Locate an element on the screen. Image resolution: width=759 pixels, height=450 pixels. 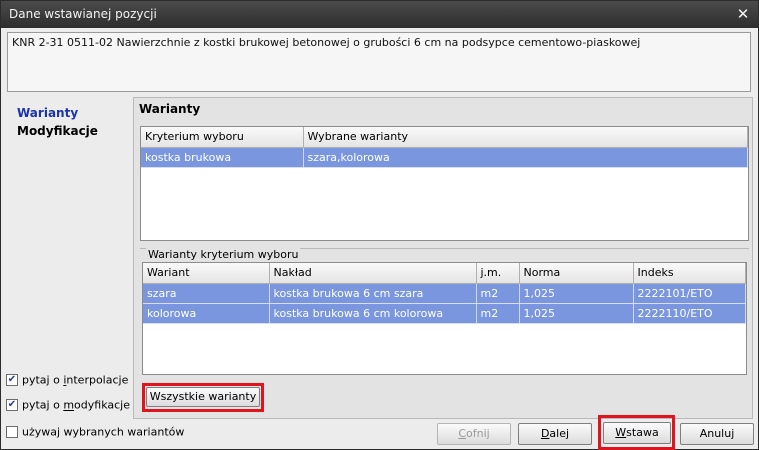
groupbox-label: Warianty kryterium wyboru is located at coordinates (223, 254).